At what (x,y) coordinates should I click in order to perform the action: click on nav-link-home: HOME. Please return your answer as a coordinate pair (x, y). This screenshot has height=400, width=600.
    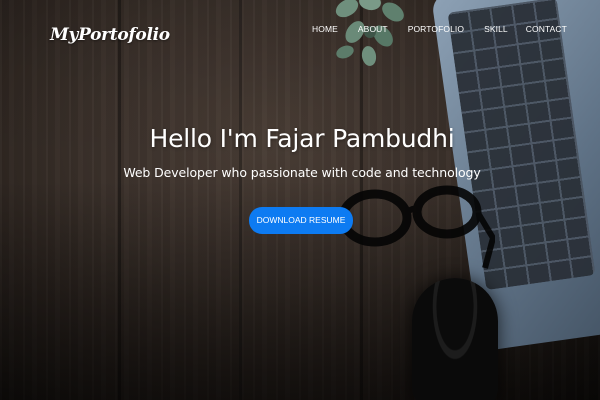
    Looking at the image, I should click on (325, 29).